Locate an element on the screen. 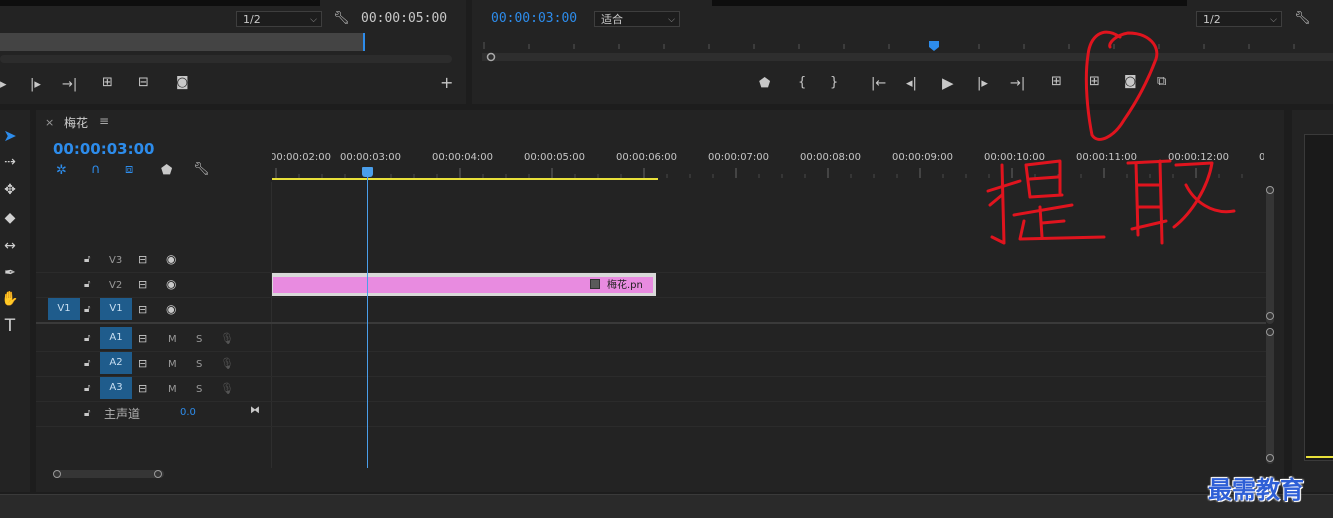 Image resolution: width=1333 pixels, height=518 pixels. go-to-out-icon: →| is located at coordinates (69, 85).